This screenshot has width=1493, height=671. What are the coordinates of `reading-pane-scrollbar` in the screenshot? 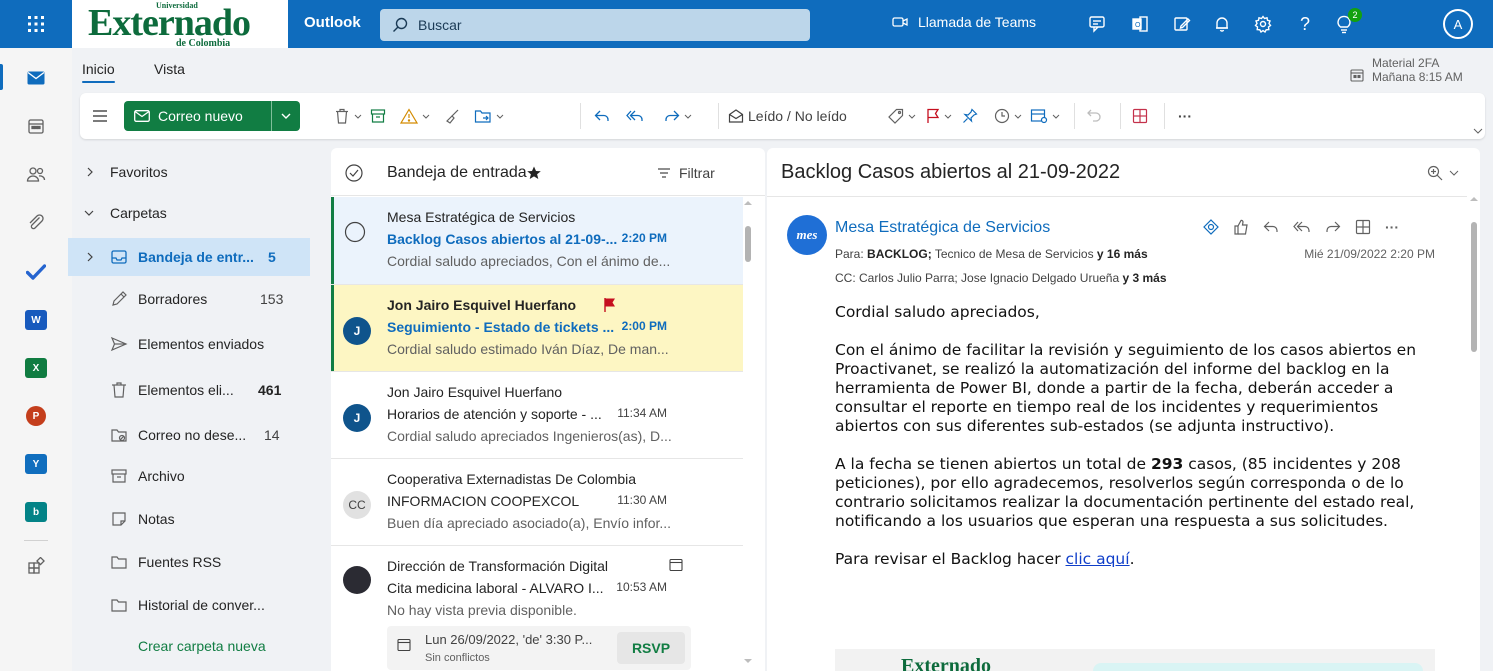 It's located at (1474, 279).